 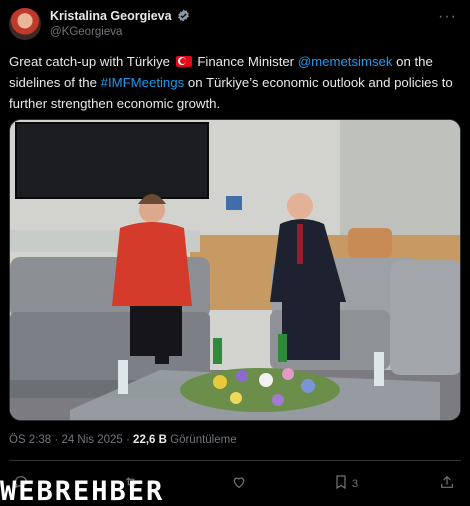 What do you see at coordinates (245, 61) in the screenshot?
I see `tweet-text-part: Finance Minister` at bounding box center [245, 61].